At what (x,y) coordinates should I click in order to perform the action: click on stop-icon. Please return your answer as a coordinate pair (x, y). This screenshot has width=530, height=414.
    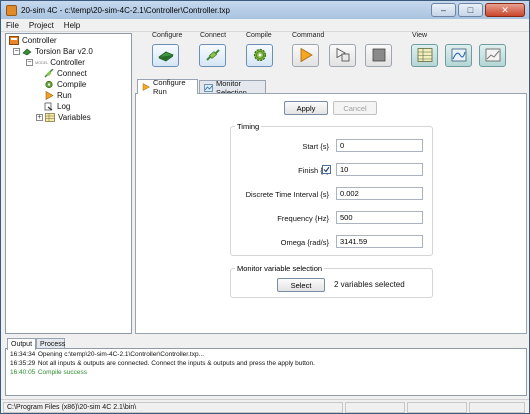
    Looking at the image, I should click on (379, 56).